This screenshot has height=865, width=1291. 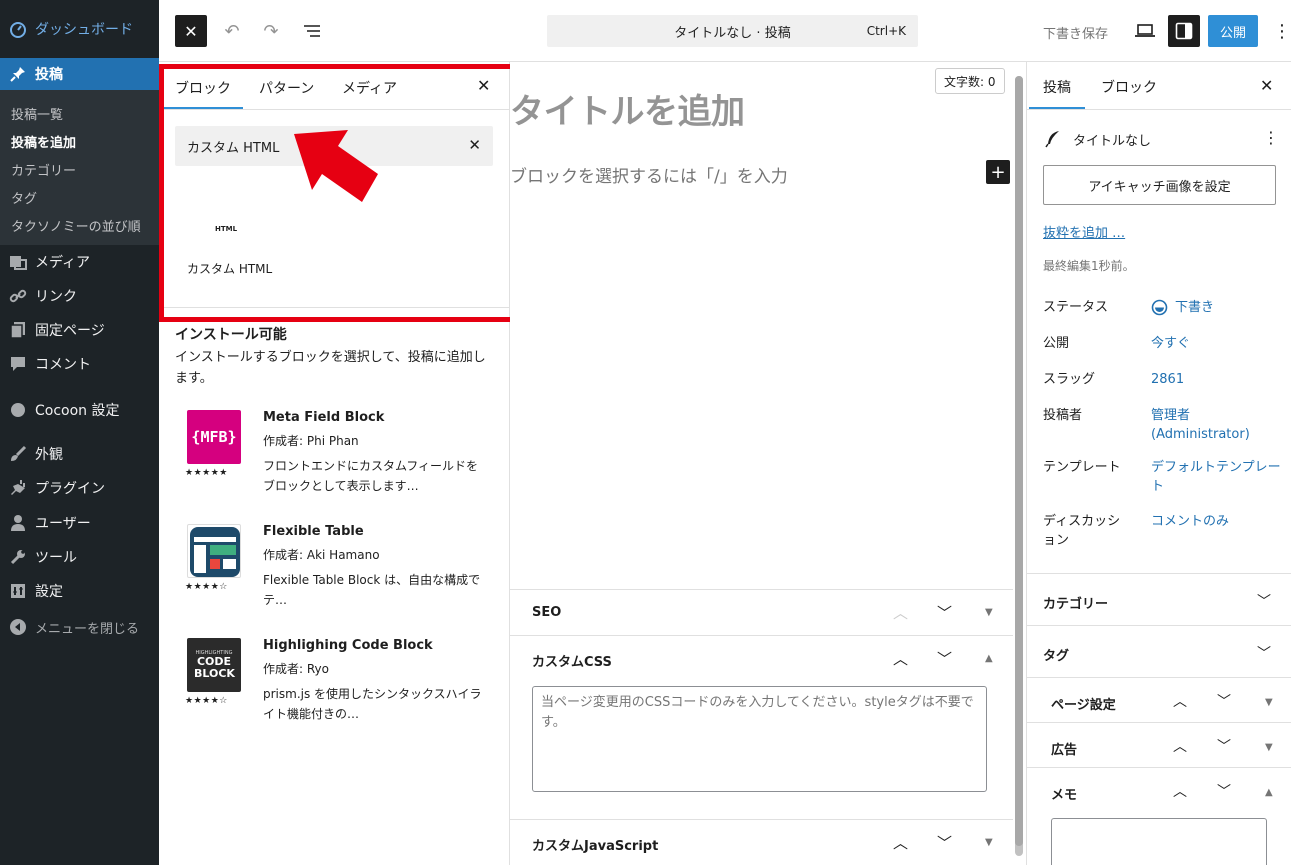 I want to click on metabox-seo-title: SEO, so click(x=546, y=612).